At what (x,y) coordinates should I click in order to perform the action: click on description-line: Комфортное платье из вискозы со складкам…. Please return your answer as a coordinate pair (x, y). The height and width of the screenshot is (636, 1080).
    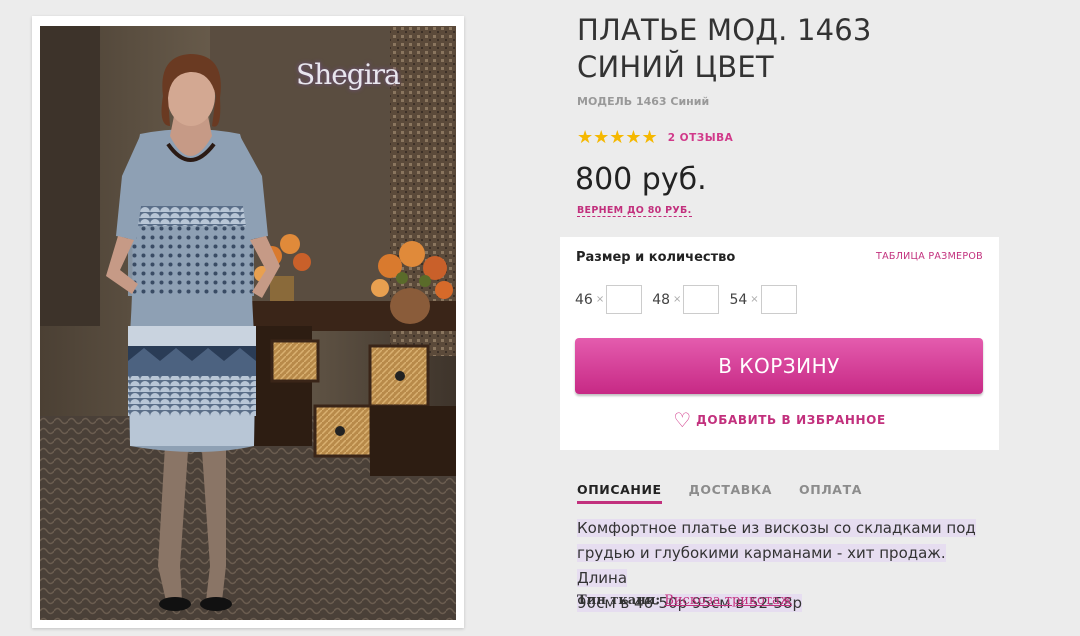
    Looking at the image, I should click on (776, 528).